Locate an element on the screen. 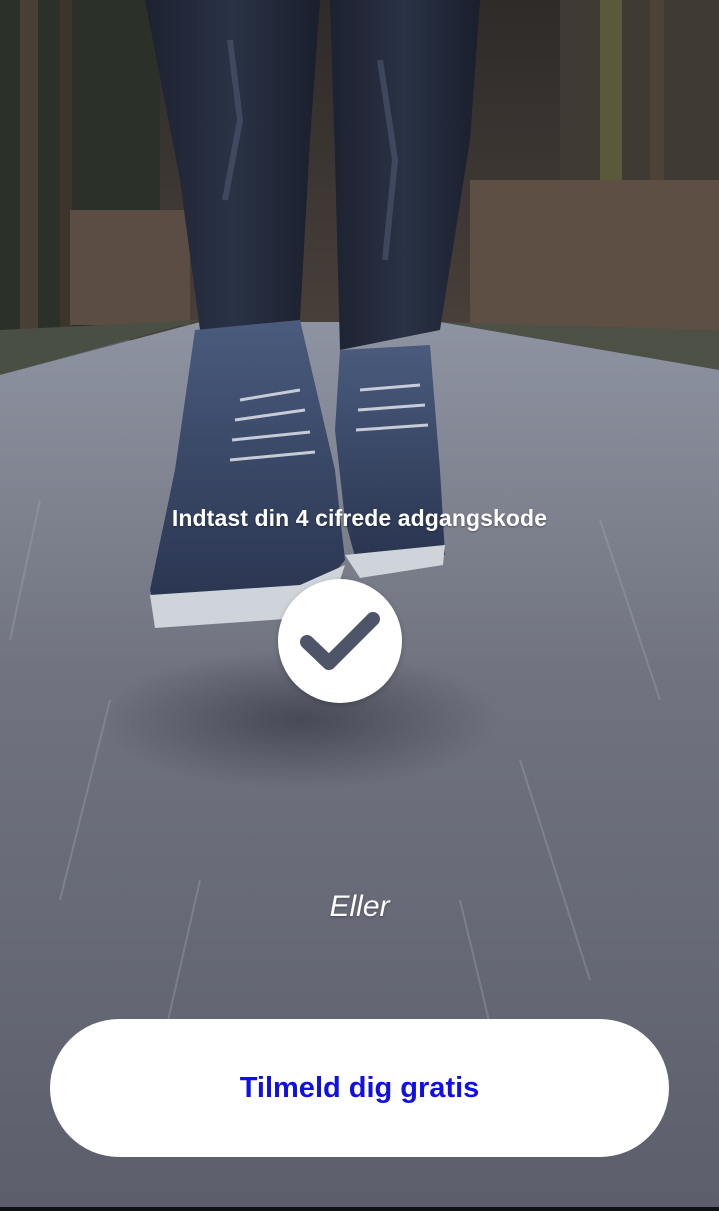  checkmark-icon is located at coordinates (340, 641).